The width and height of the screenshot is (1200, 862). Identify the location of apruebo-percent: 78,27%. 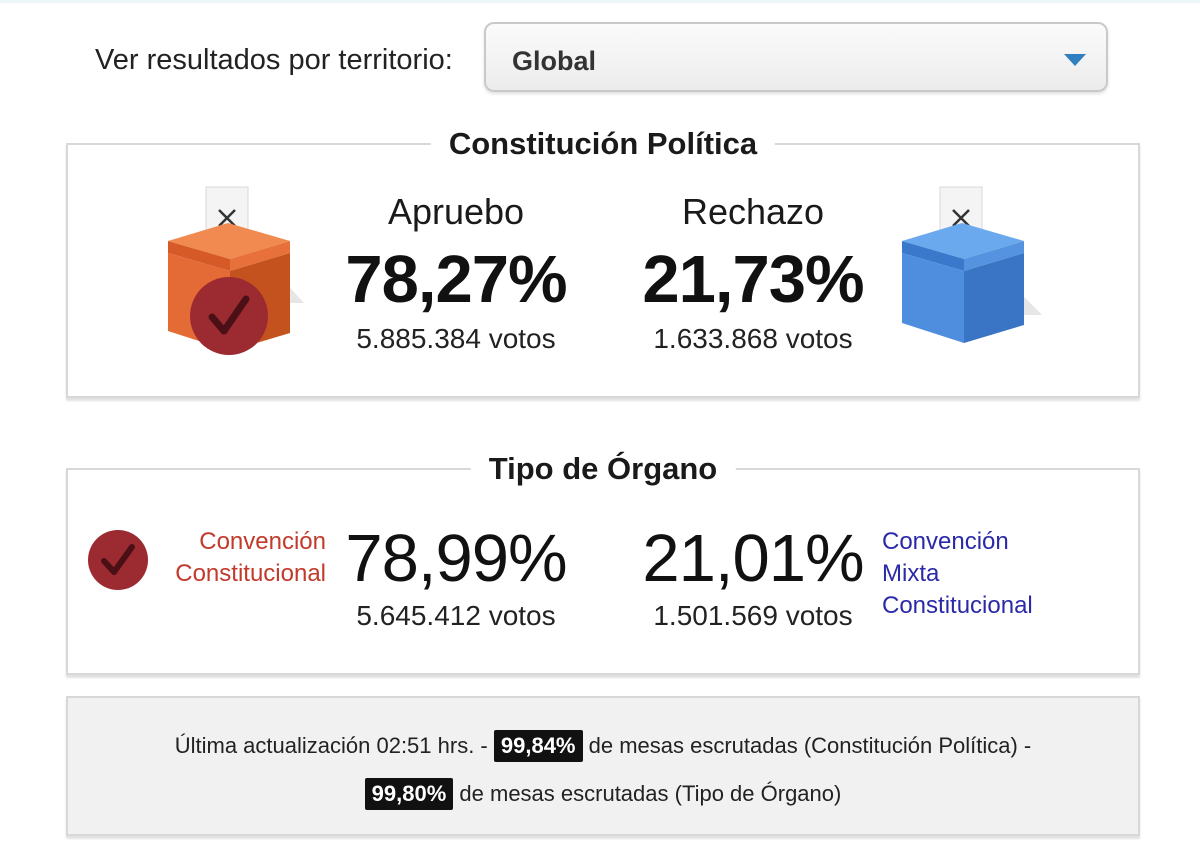
(456, 279).